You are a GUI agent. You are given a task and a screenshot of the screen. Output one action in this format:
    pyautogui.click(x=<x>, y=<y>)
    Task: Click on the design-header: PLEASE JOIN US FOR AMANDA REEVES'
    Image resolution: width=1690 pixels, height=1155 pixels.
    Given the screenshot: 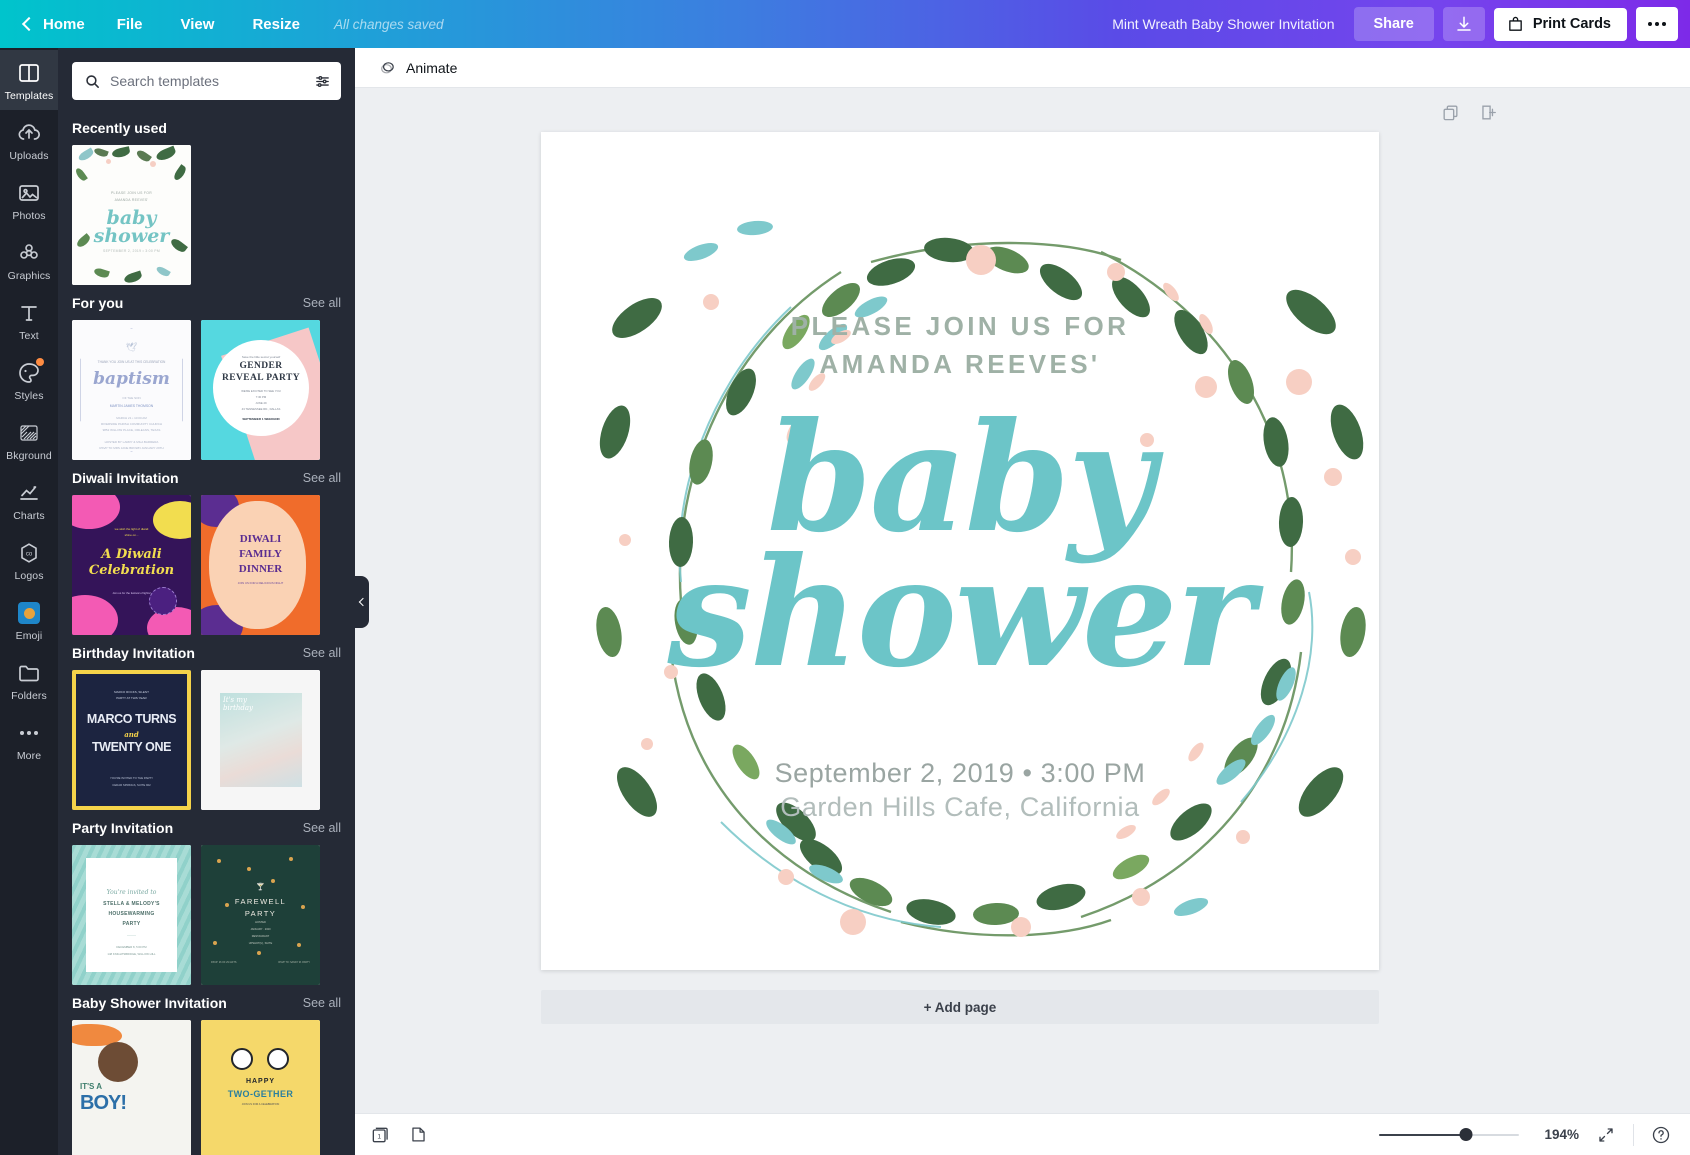 What is the action you would take?
    pyautogui.click(x=960, y=346)
    